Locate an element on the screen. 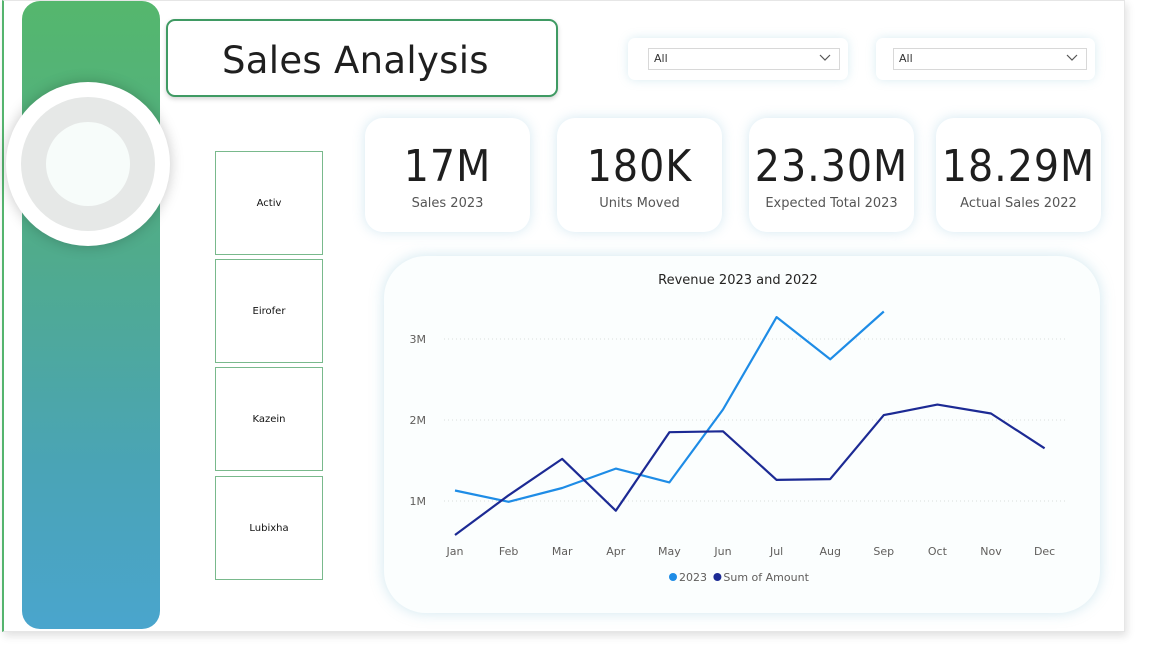  series-line-2023 is located at coordinates (669, 406).